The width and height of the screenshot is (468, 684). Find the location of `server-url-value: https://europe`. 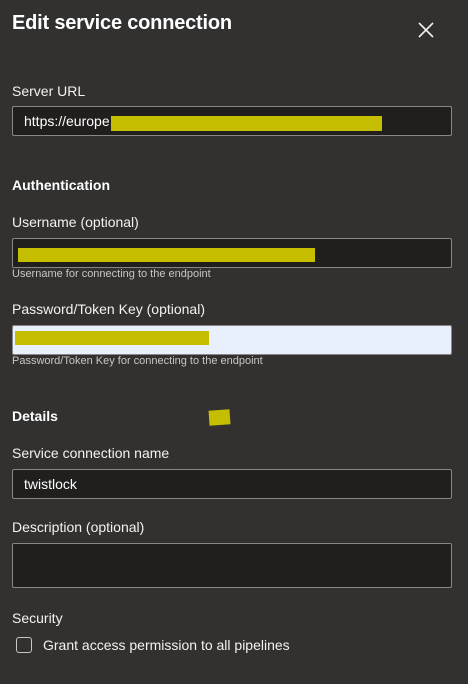

server-url-value: https://europe is located at coordinates (67, 121).